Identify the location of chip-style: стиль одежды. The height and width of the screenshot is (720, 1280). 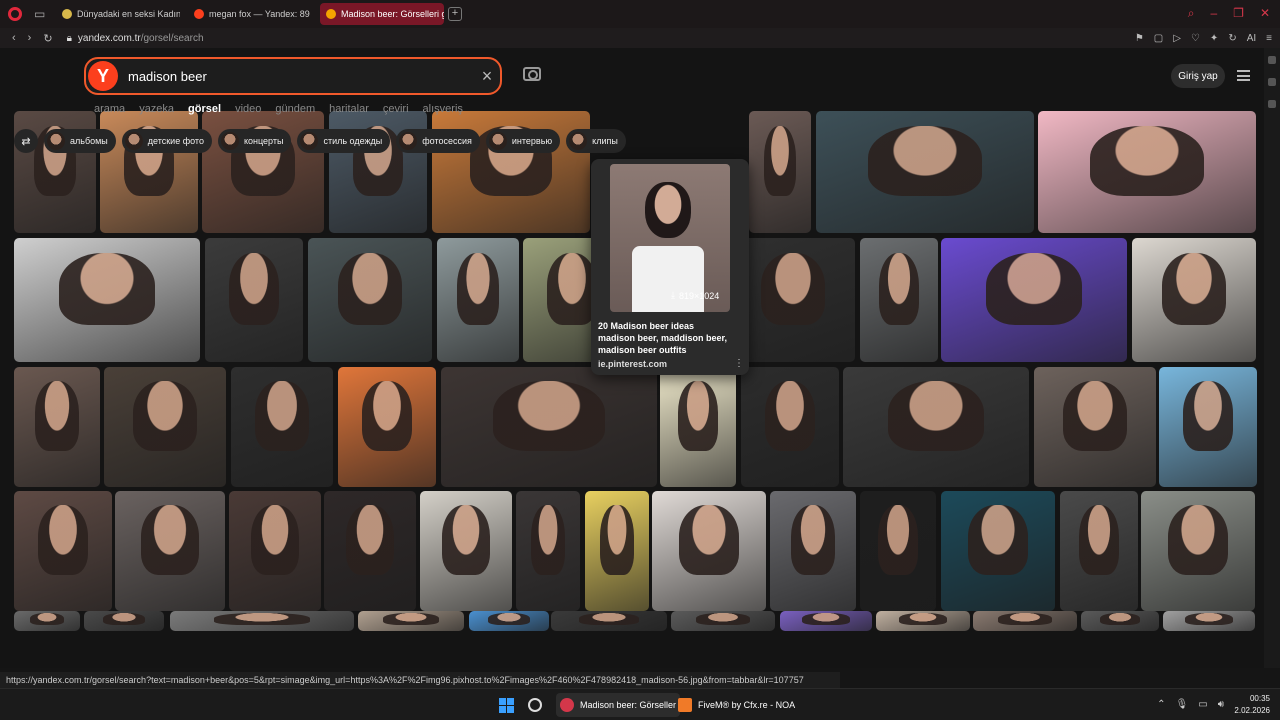
(344, 141).